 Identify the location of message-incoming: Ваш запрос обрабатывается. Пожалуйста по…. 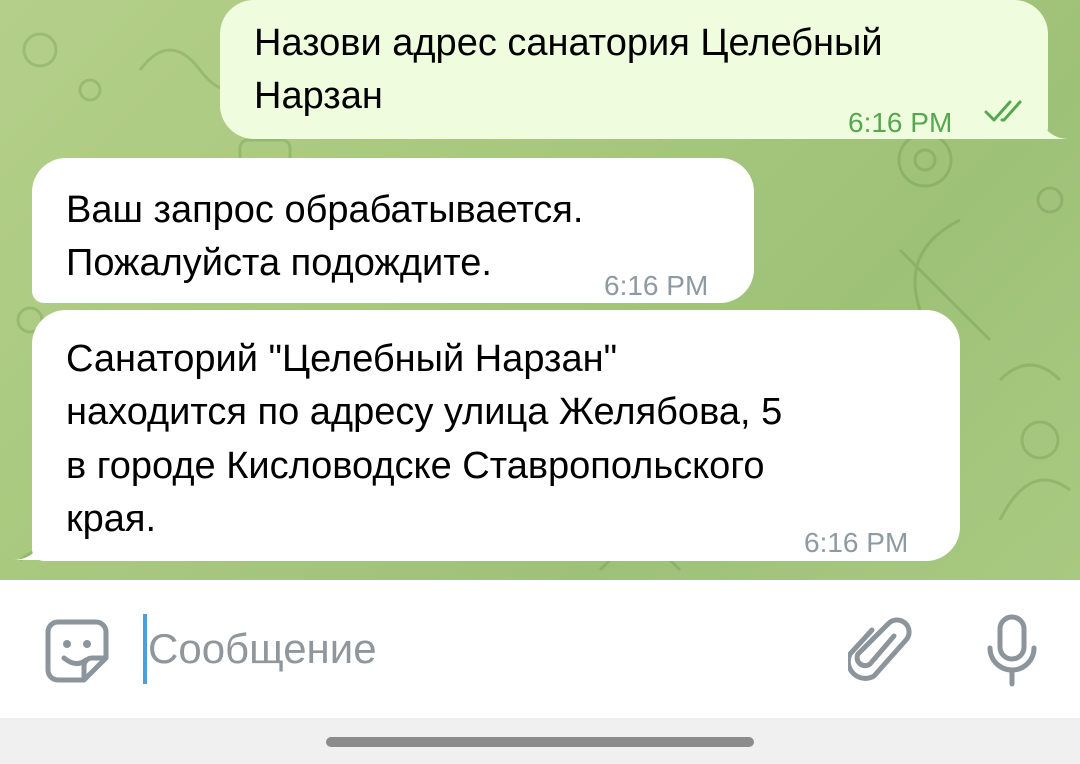
(393, 230).